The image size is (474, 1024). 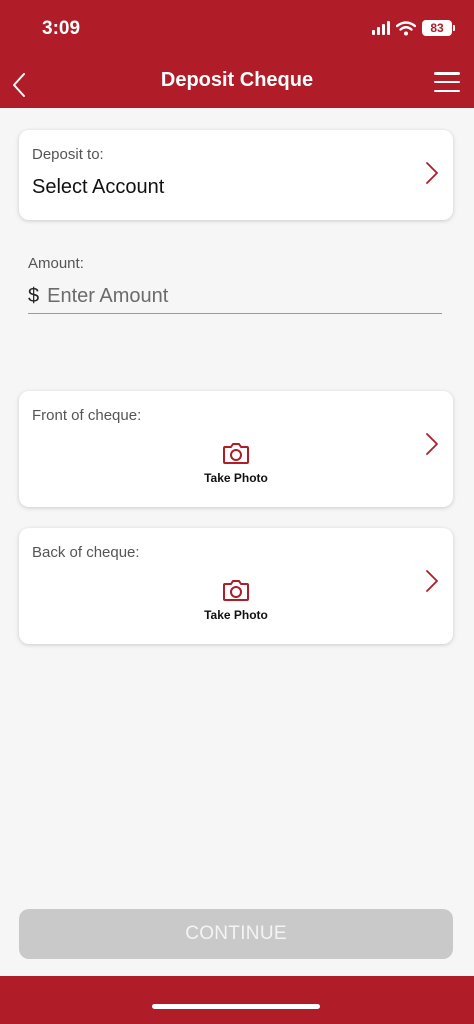 What do you see at coordinates (61, 28) in the screenshot?
I see `status-time: 3:09` at bounding box center [61, 28].